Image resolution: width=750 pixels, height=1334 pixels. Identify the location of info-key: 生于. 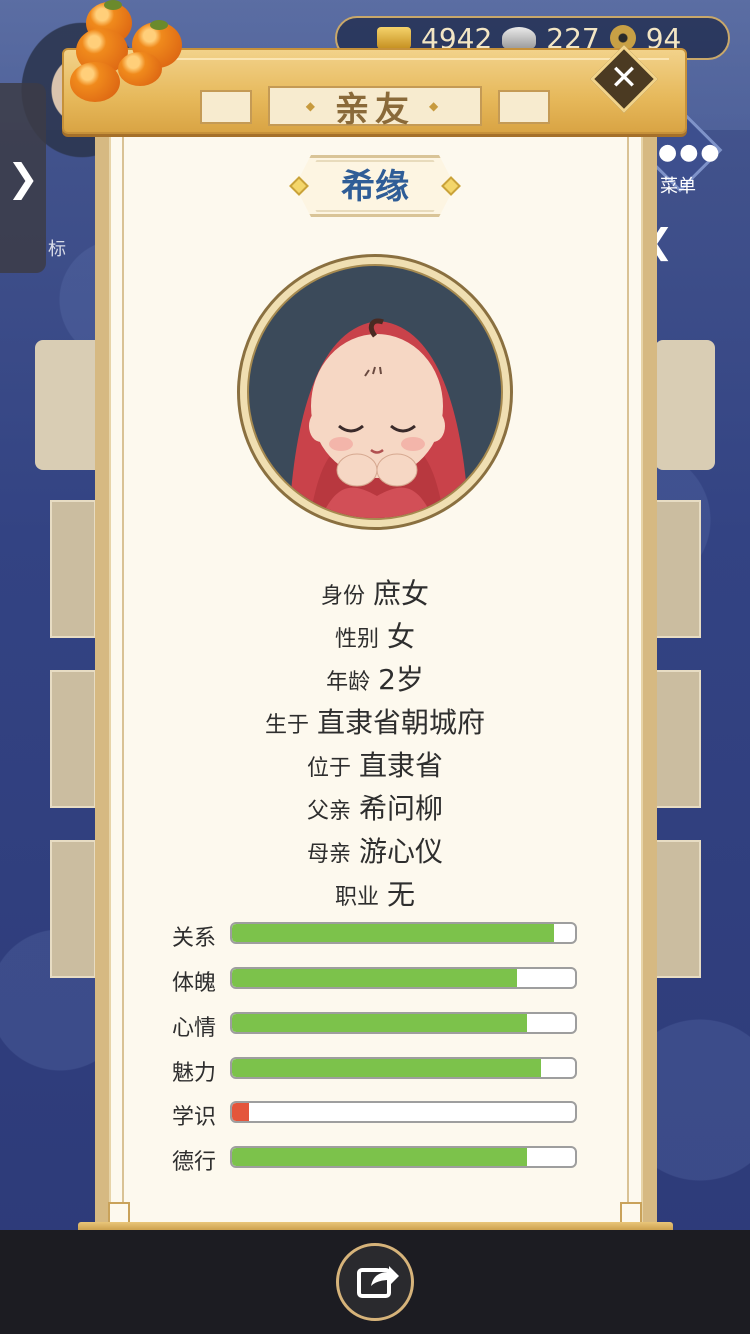
(286, 725).